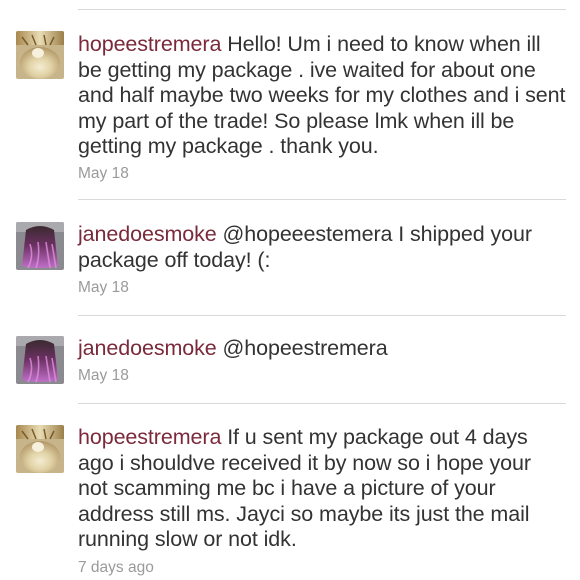 This screenshot has height=580, width=580. Describe the element at coordinates (116, 568) in the screenshot. I see `tweet-timestamp: 7 days ago` at that location.